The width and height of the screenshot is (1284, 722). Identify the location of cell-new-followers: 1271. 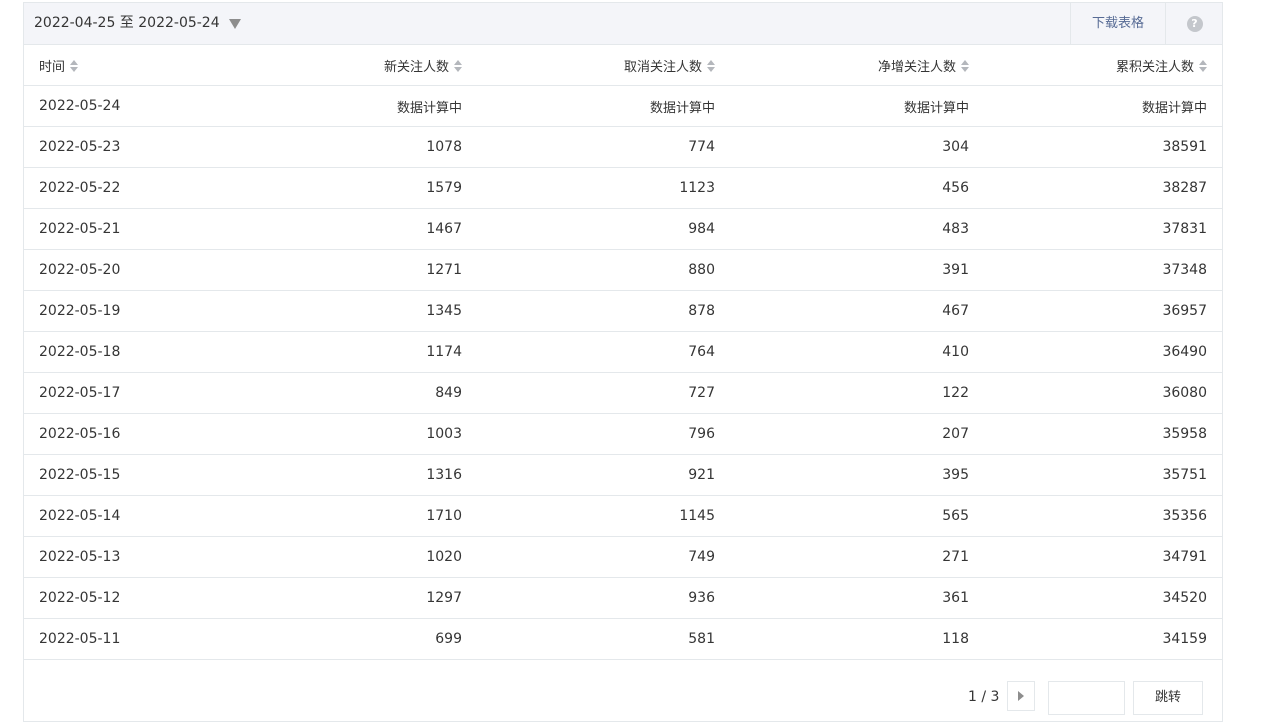
(378, 270).